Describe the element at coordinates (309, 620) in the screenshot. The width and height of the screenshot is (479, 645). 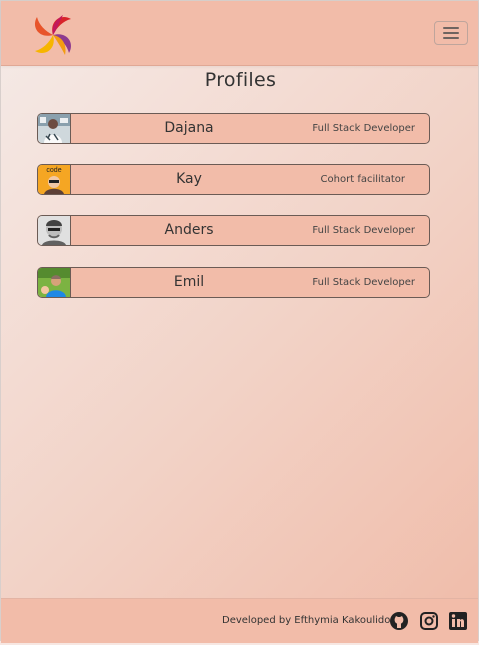
I see `footer-credit: Developed by Efthymia Kakoulidou` at that location.